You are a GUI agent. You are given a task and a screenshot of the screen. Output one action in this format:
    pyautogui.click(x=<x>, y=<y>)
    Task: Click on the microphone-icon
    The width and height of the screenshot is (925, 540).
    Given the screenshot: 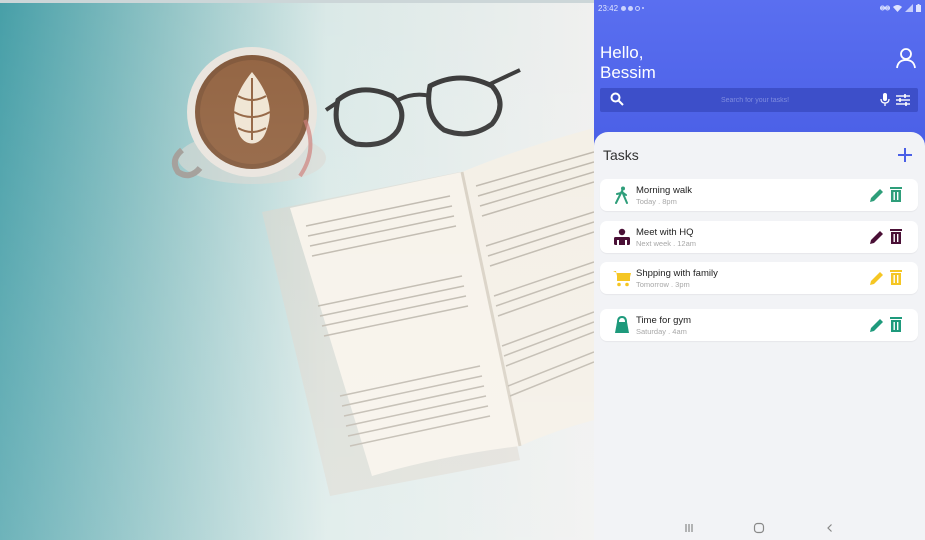 What is the action you would take?
    pyautogui.click(x=885, y=100)
    